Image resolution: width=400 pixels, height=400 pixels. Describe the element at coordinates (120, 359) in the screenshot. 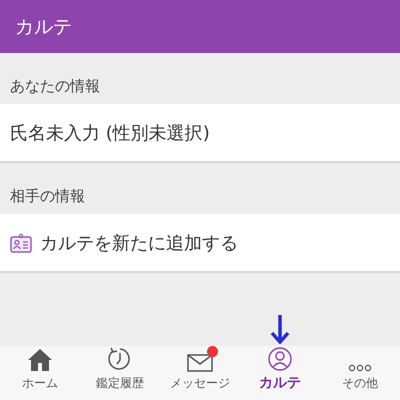

I see `history-icon` at that location.